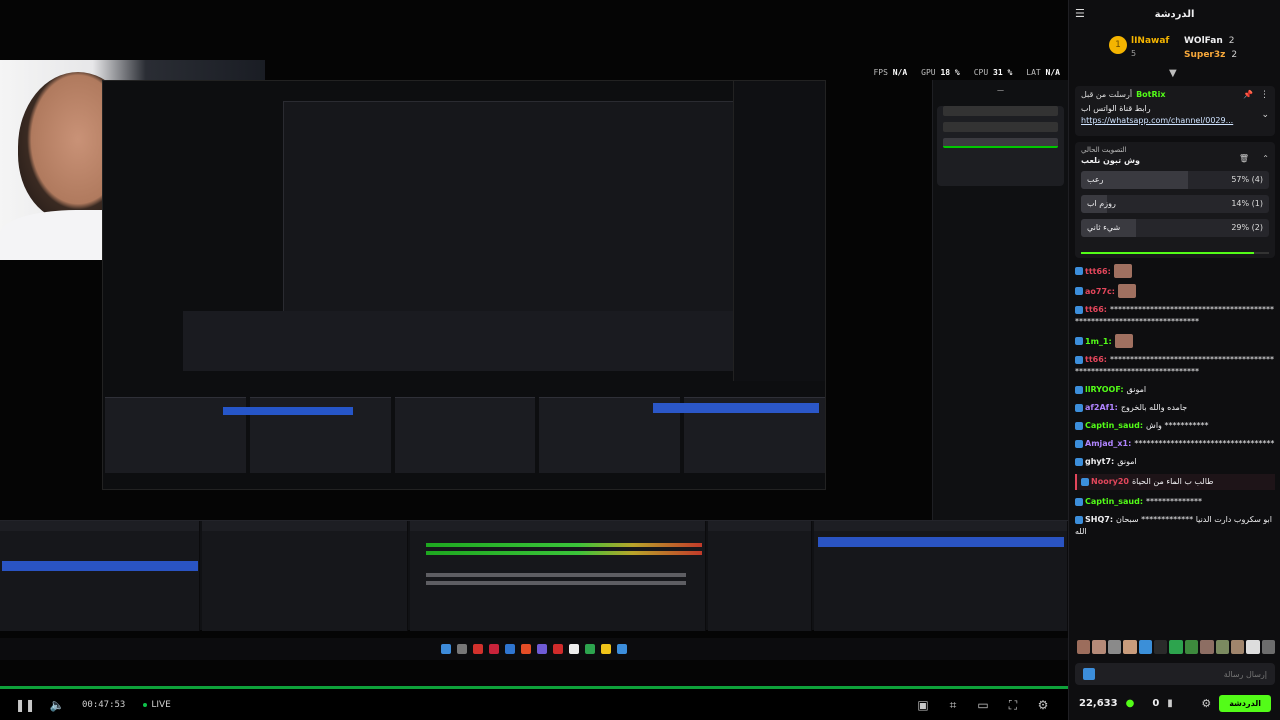 The height and width of the screenshot is (720, 1280). What do you see at coordinates (1175, 341) in the screenshot?
I see `chat-message: 1m_1:` at bounding box center [1175, 341].